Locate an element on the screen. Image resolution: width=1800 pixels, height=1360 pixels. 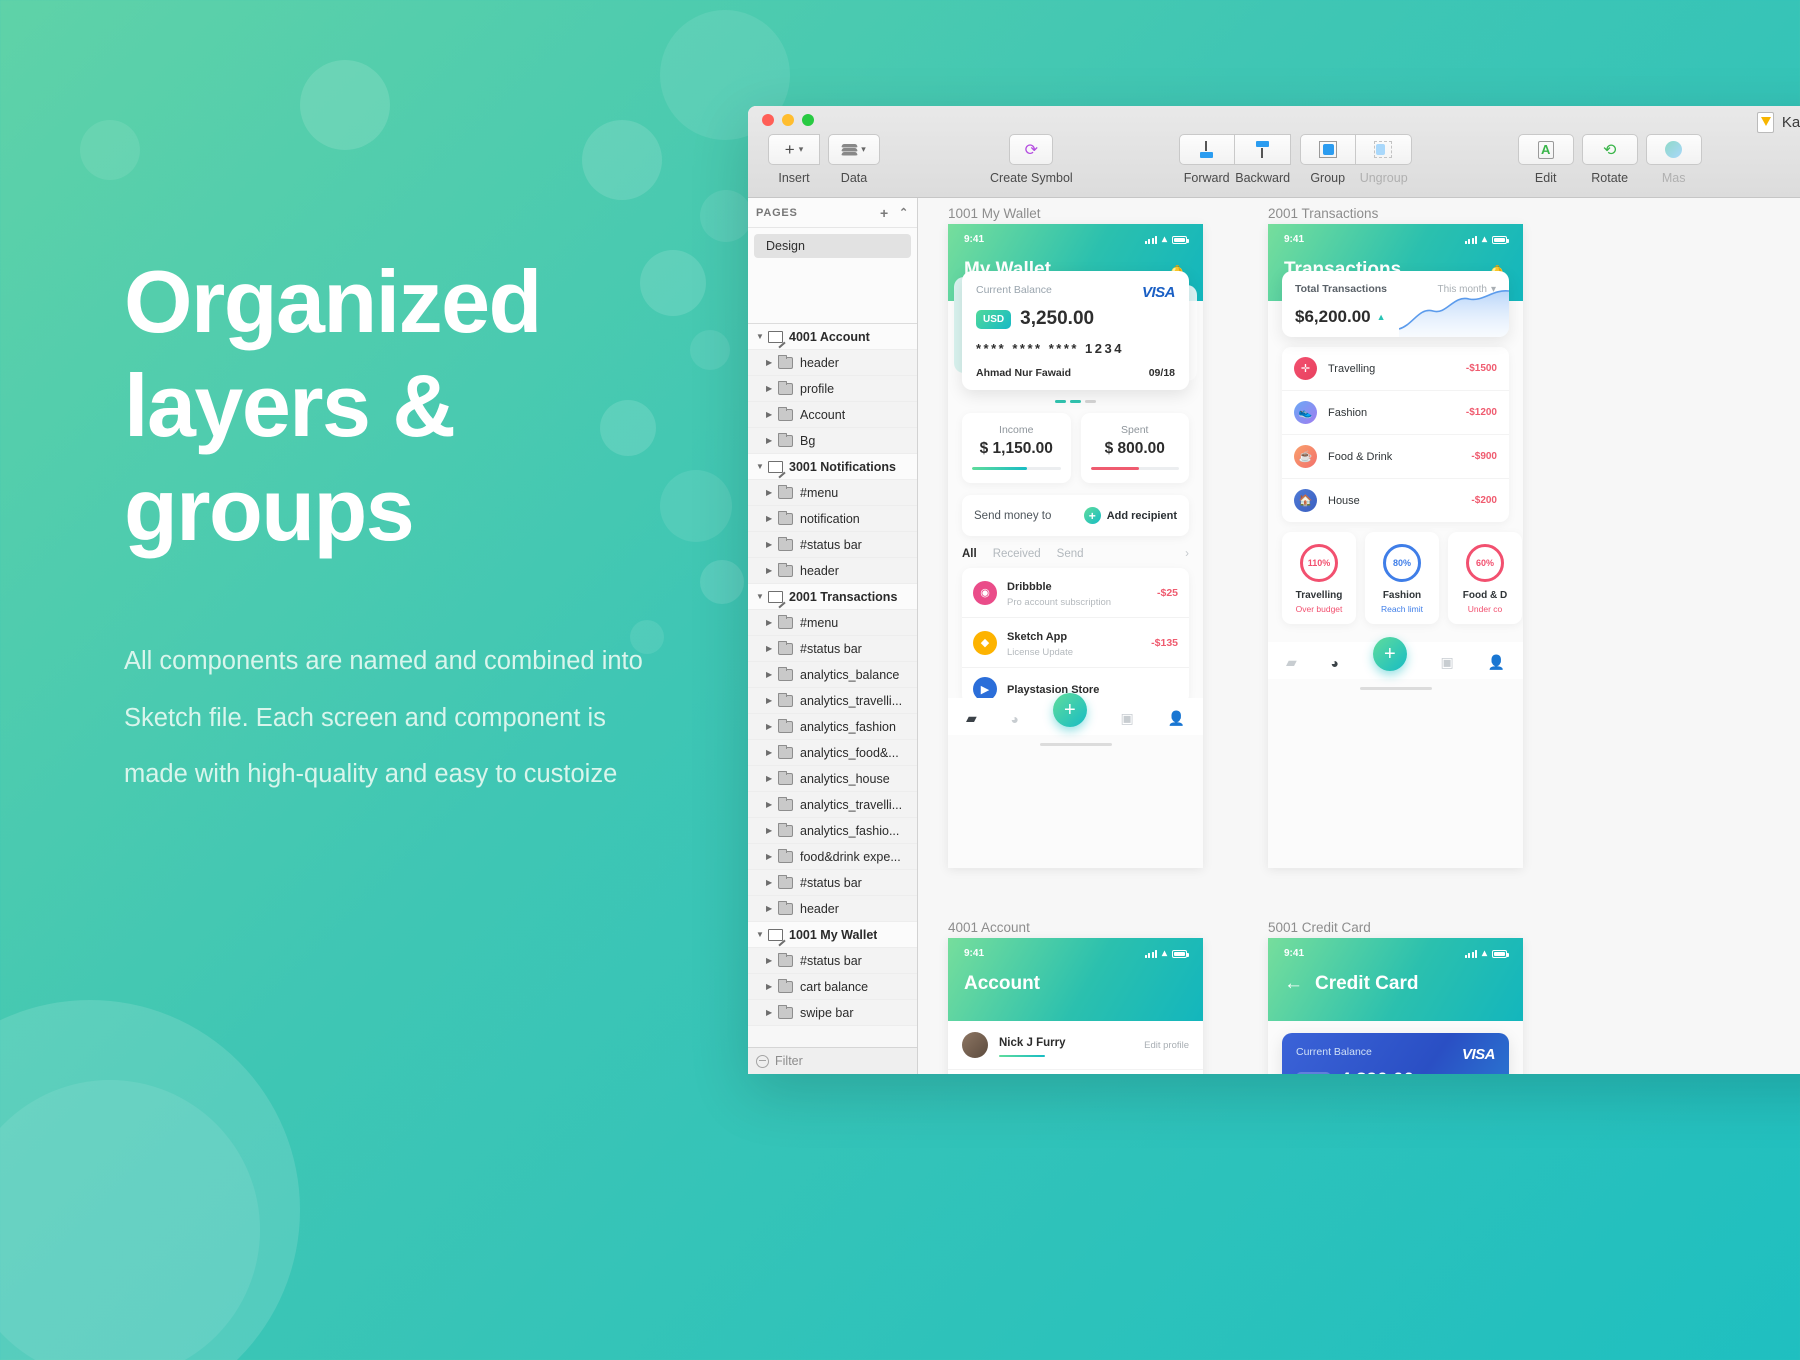
layer-row: ▶ cart balance is located at coordinates (832, 987).